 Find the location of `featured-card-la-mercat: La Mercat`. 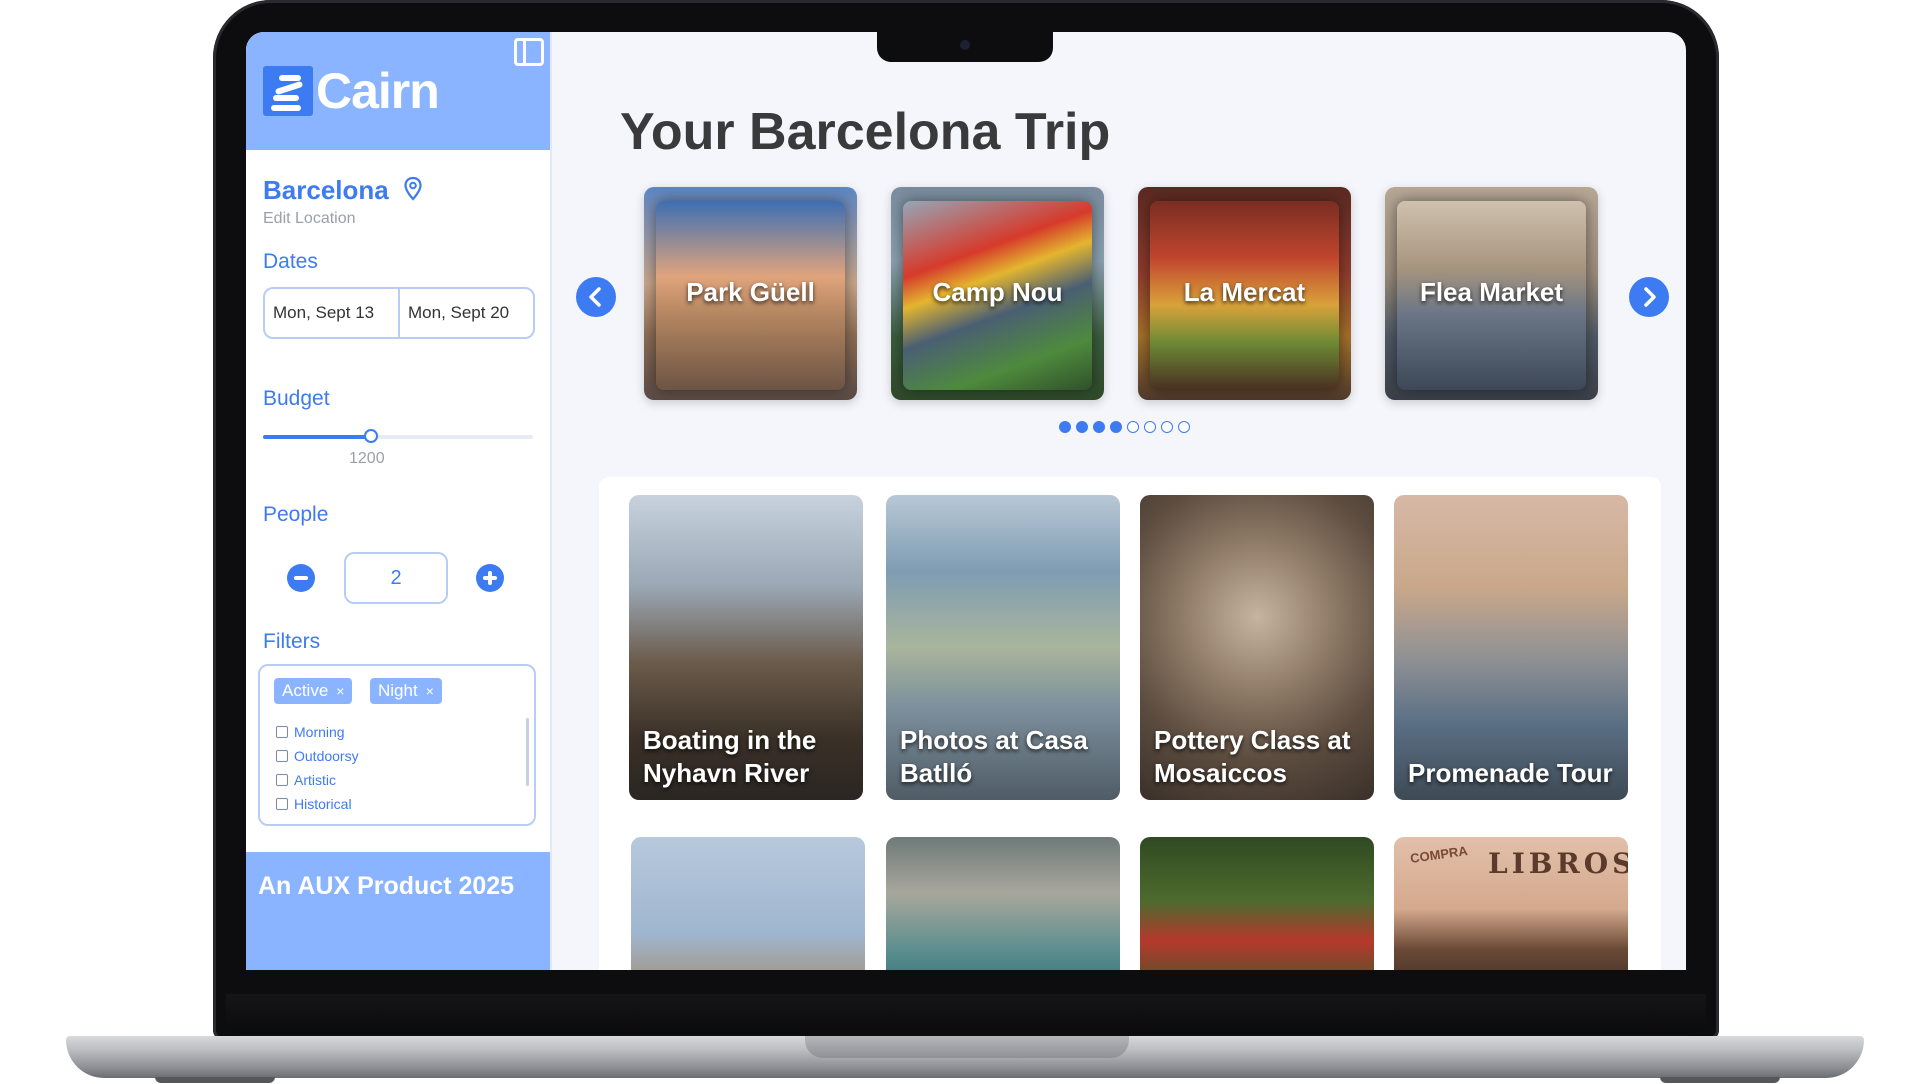

featured-card-la-mercat: La Mercat is located at coordinates (1244, 293).